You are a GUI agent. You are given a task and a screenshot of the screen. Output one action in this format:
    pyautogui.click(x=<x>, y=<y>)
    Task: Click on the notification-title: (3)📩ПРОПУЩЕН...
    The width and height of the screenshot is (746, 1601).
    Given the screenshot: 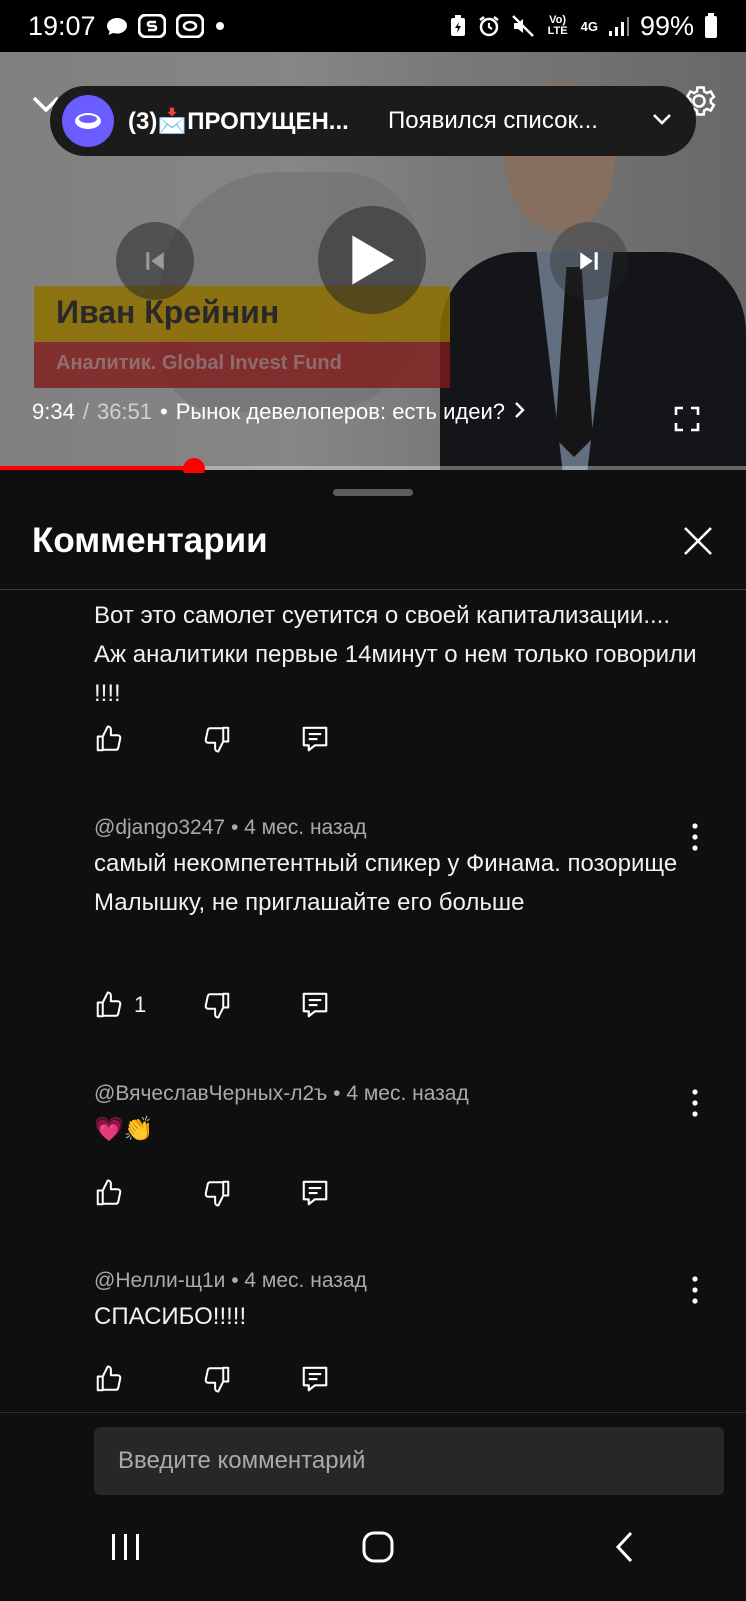 What is the action you would take?
    pyautogui.click(x=238, y=121)
    